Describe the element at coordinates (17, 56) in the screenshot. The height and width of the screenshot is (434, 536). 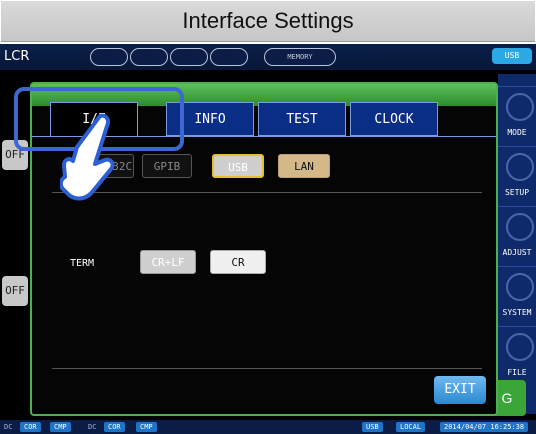
I see `app-label: LCR` at that location.